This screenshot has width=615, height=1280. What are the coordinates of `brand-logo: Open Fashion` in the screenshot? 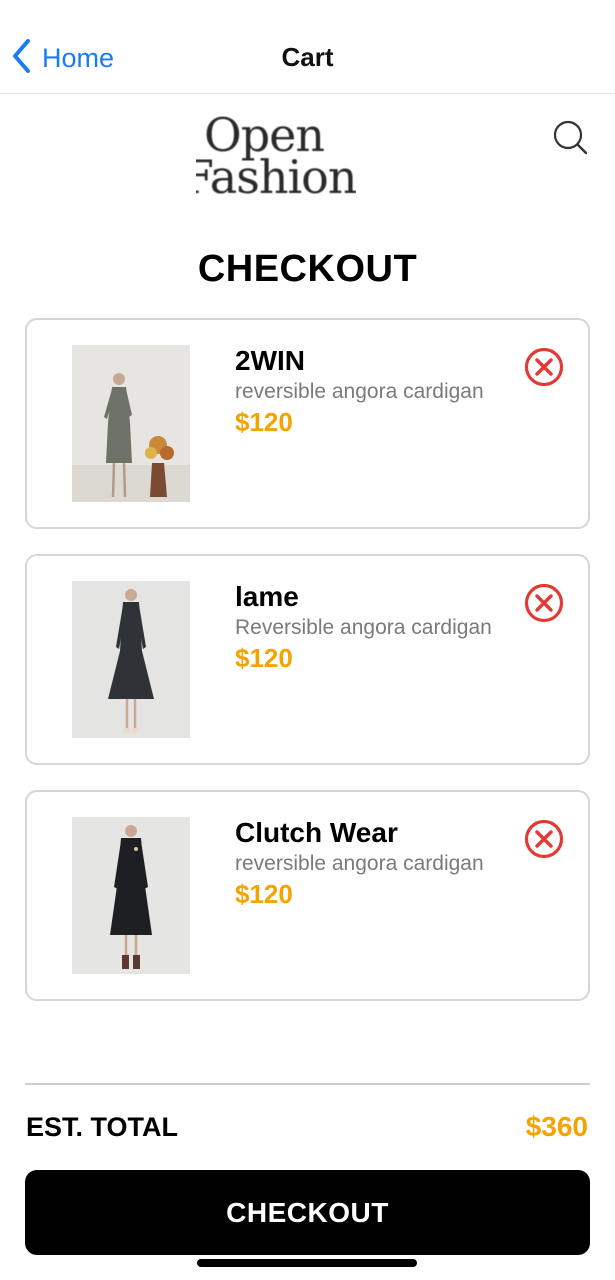 It's located at (276, 159).